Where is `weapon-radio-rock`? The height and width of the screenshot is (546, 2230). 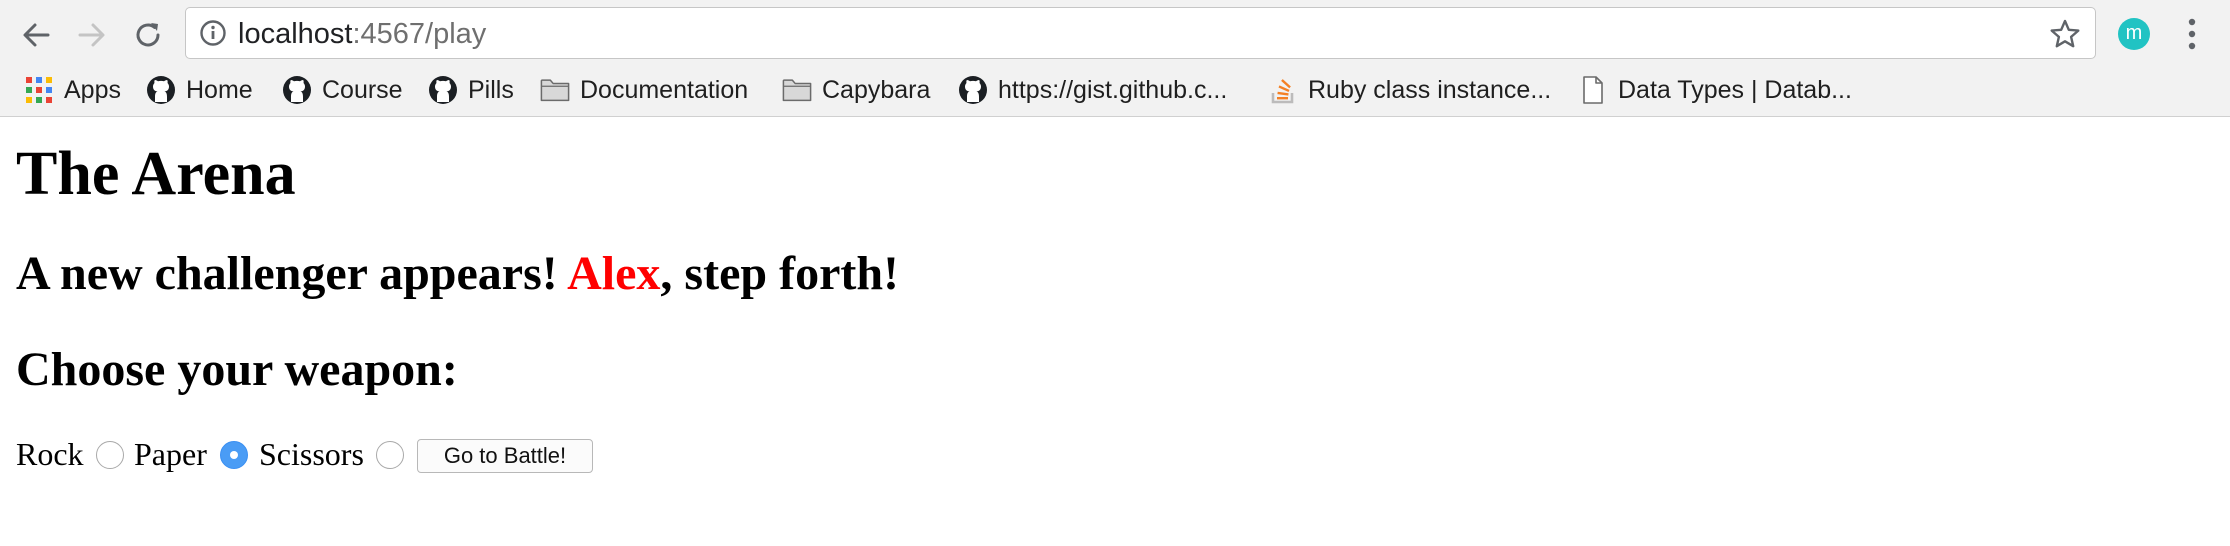 weapon-radio-rock is located at coordinates (110, 455).